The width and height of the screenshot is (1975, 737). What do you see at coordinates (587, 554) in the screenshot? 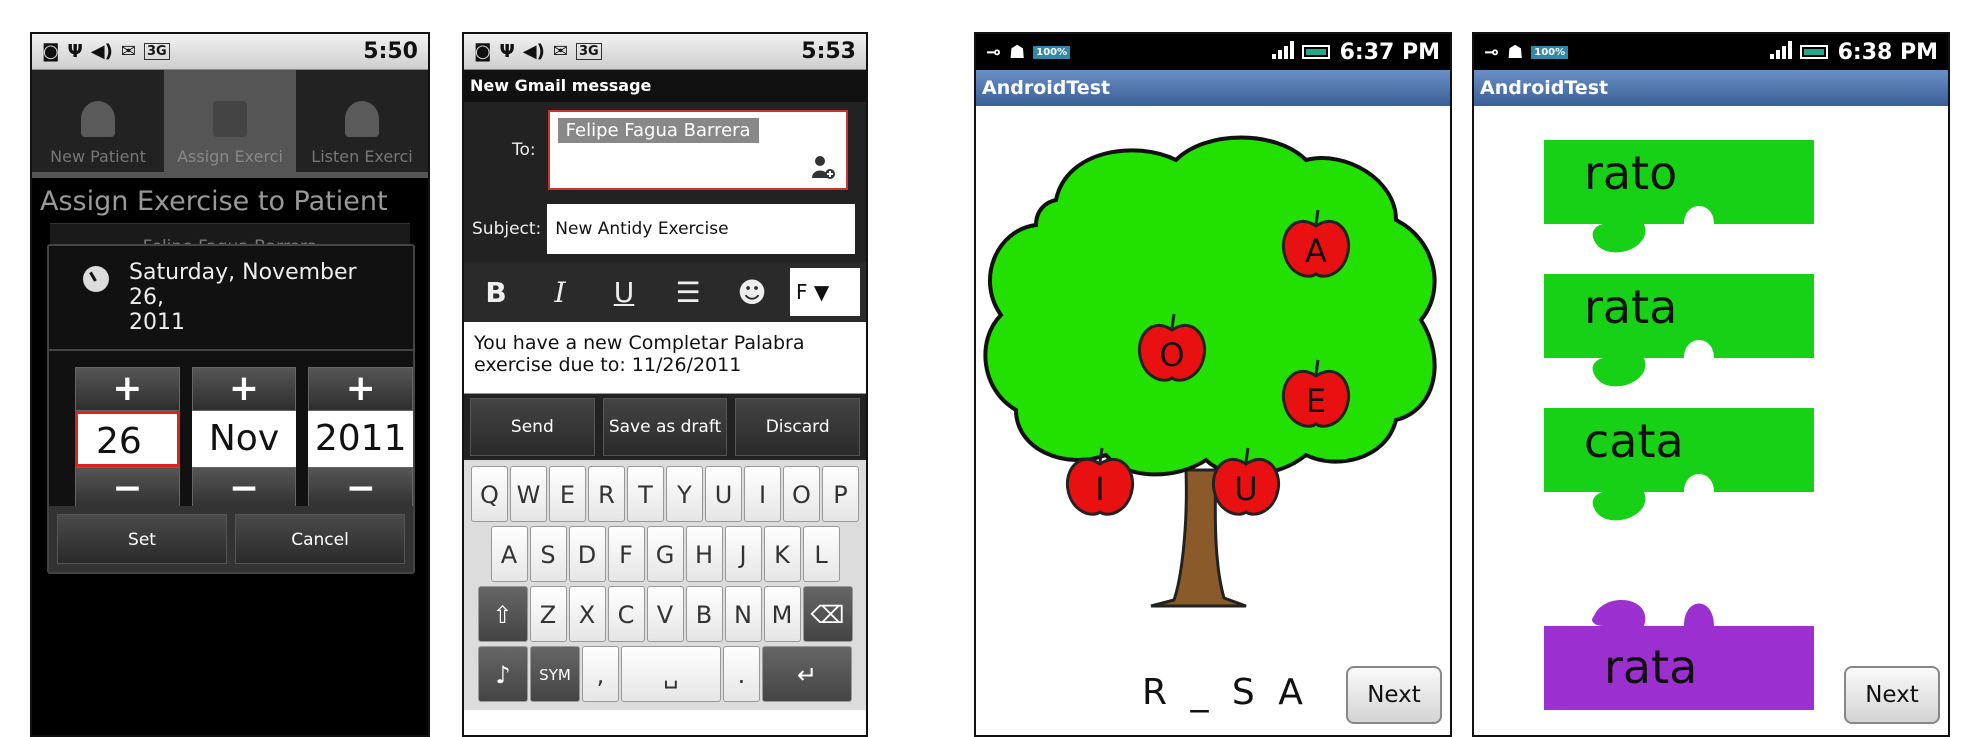
I see `key: D` at bounding box center [587, 554].